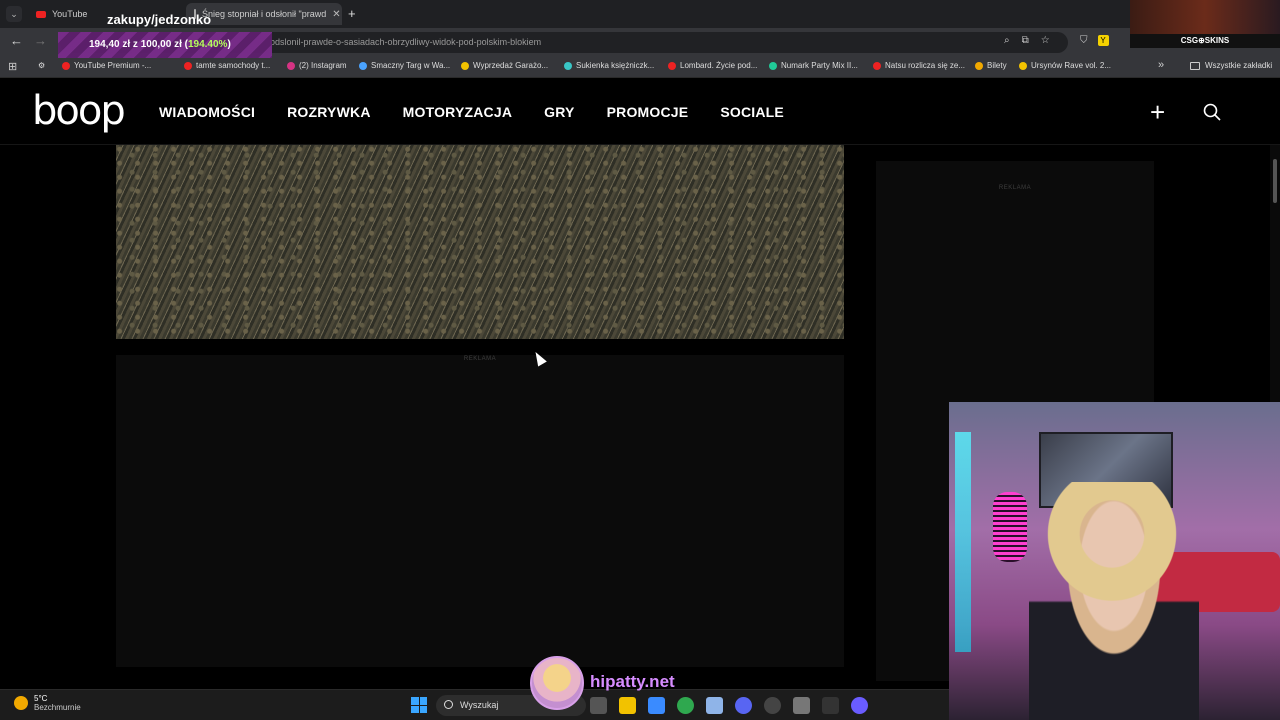 This screenshot has width=1280, height=720. Describe the element at coordinates (997, 65) in the screenshot. I see `bookmark-label: Bilety` at that location.